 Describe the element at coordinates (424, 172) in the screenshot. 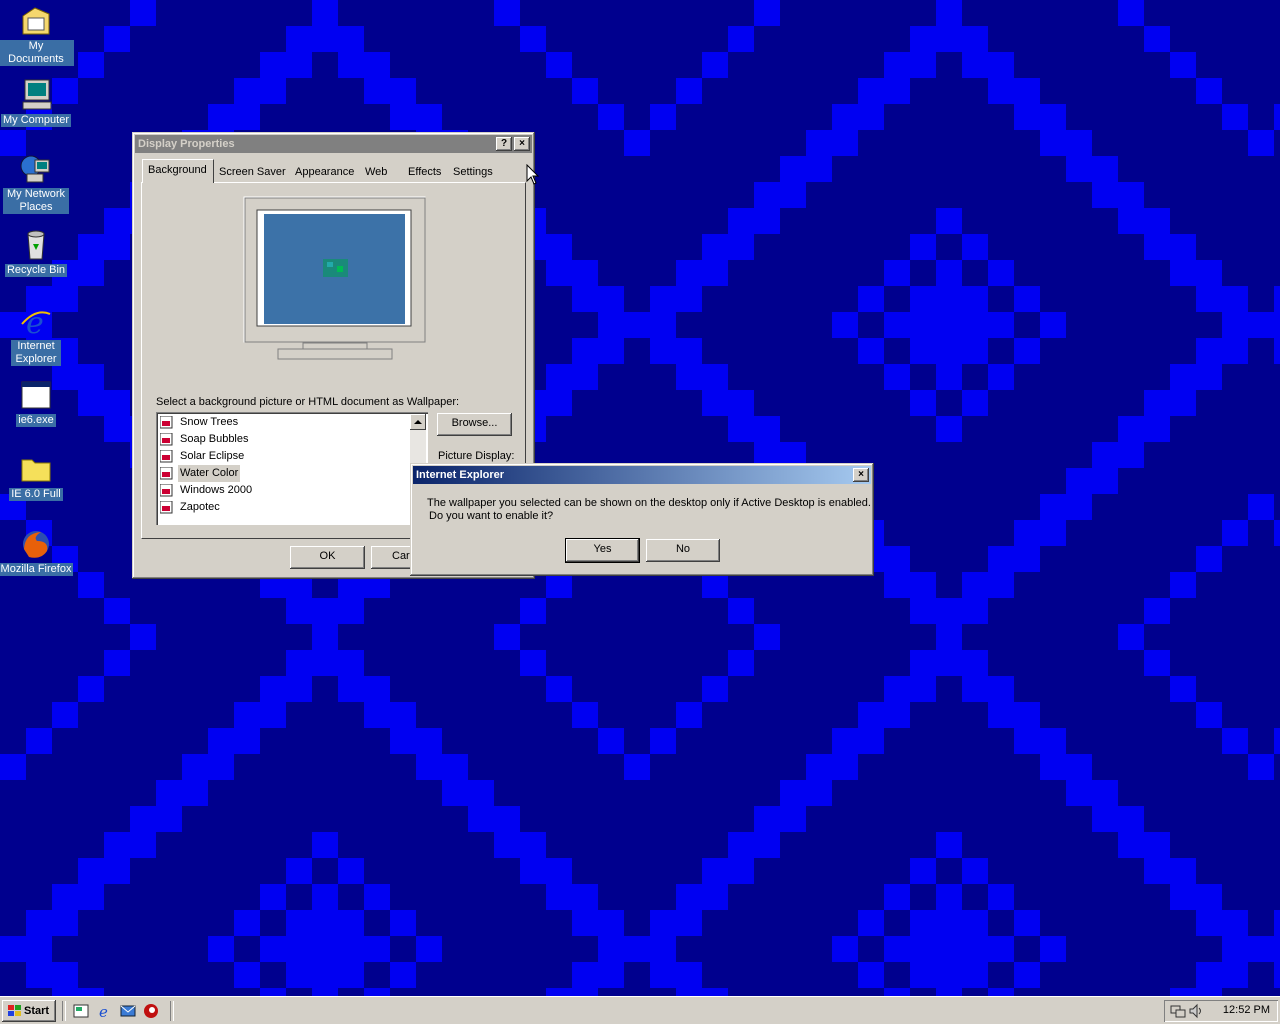

I see `tab-effects: Effects` at that location.